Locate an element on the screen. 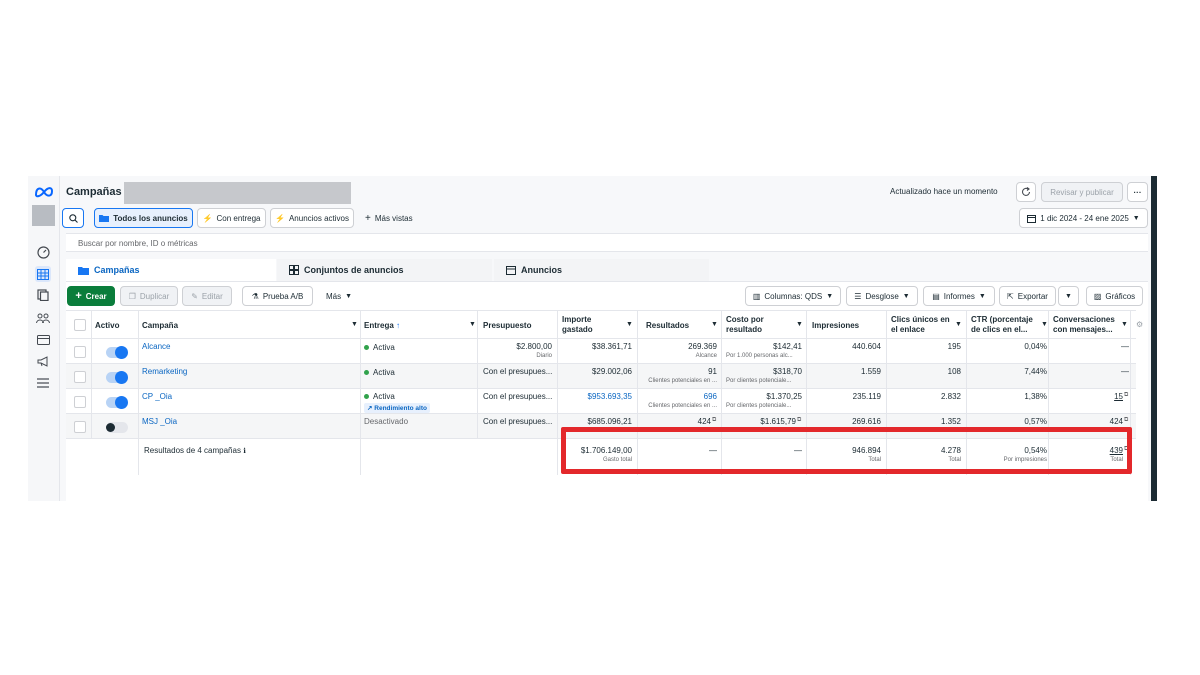 The image size is (1200, 675). export-dropdown-button: ▼ is located at coordinates (1068, 296).